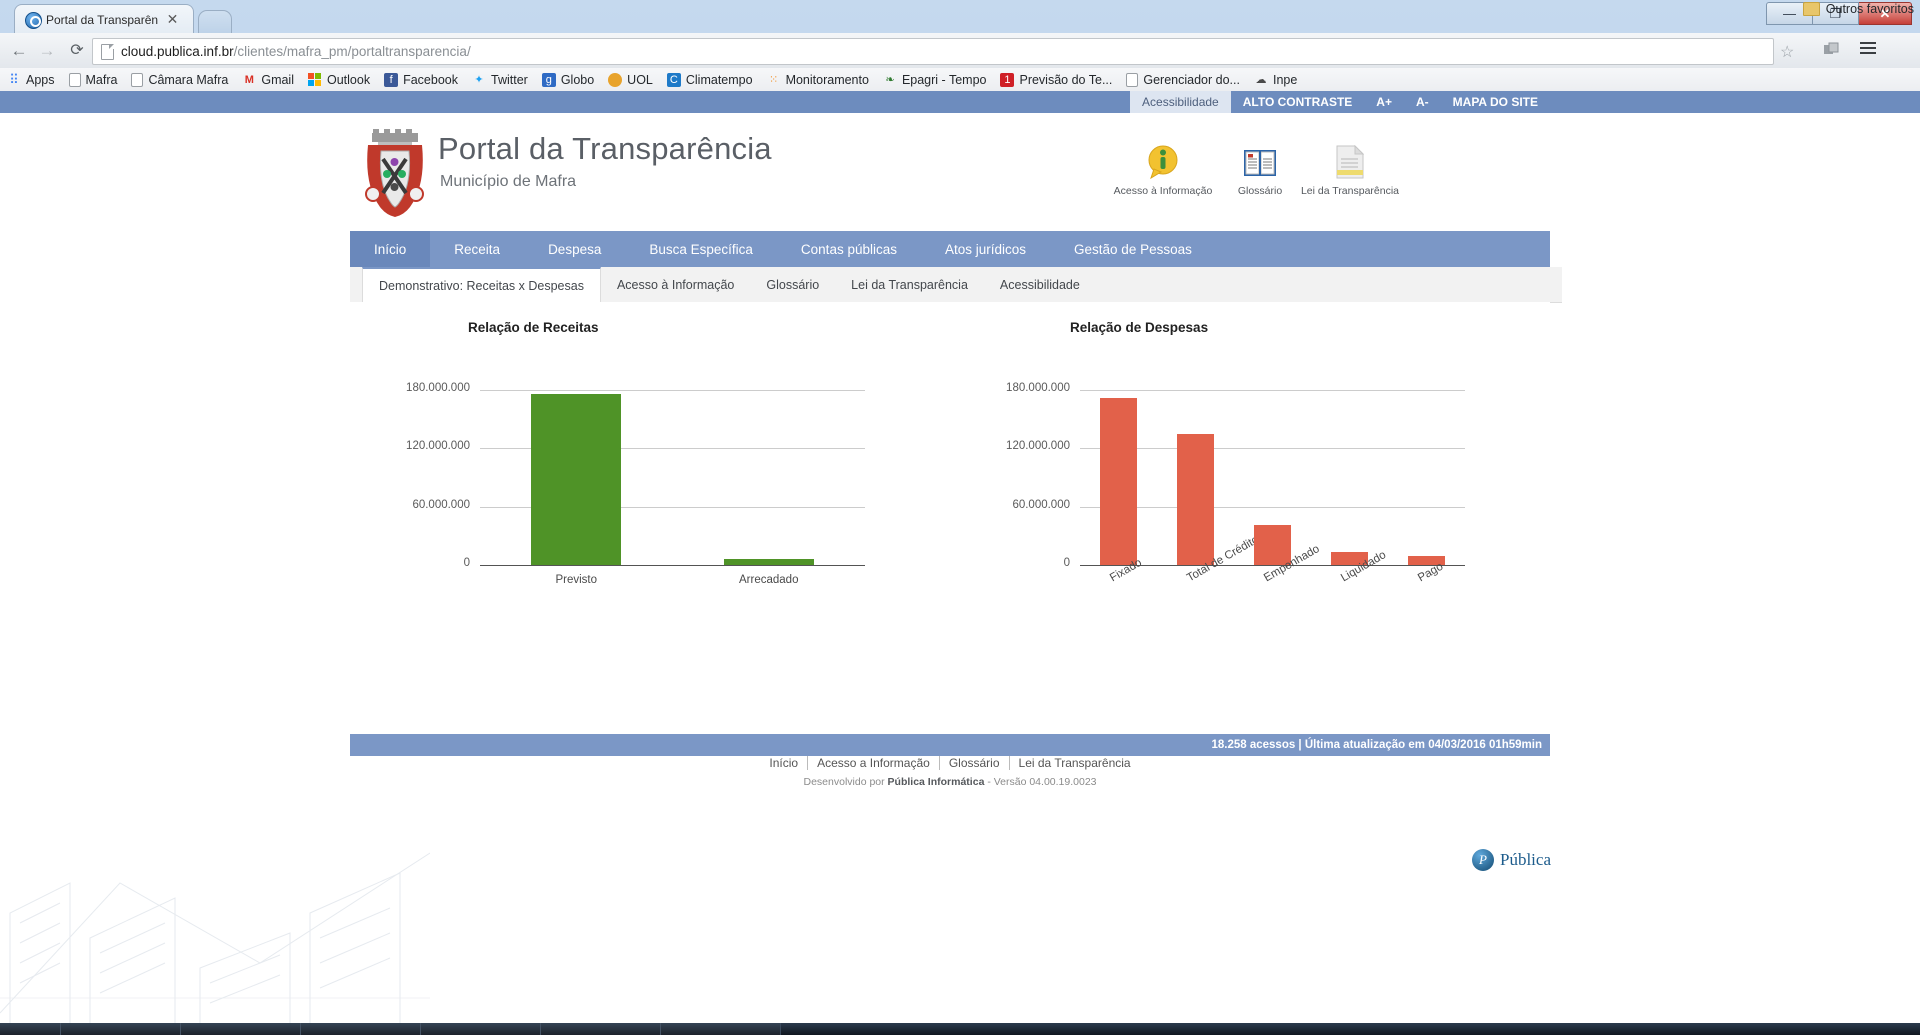 Image resolution: width=1920 pixels, height=1035 pixels. I want to click on globo-icon: g, so click(548, 79).